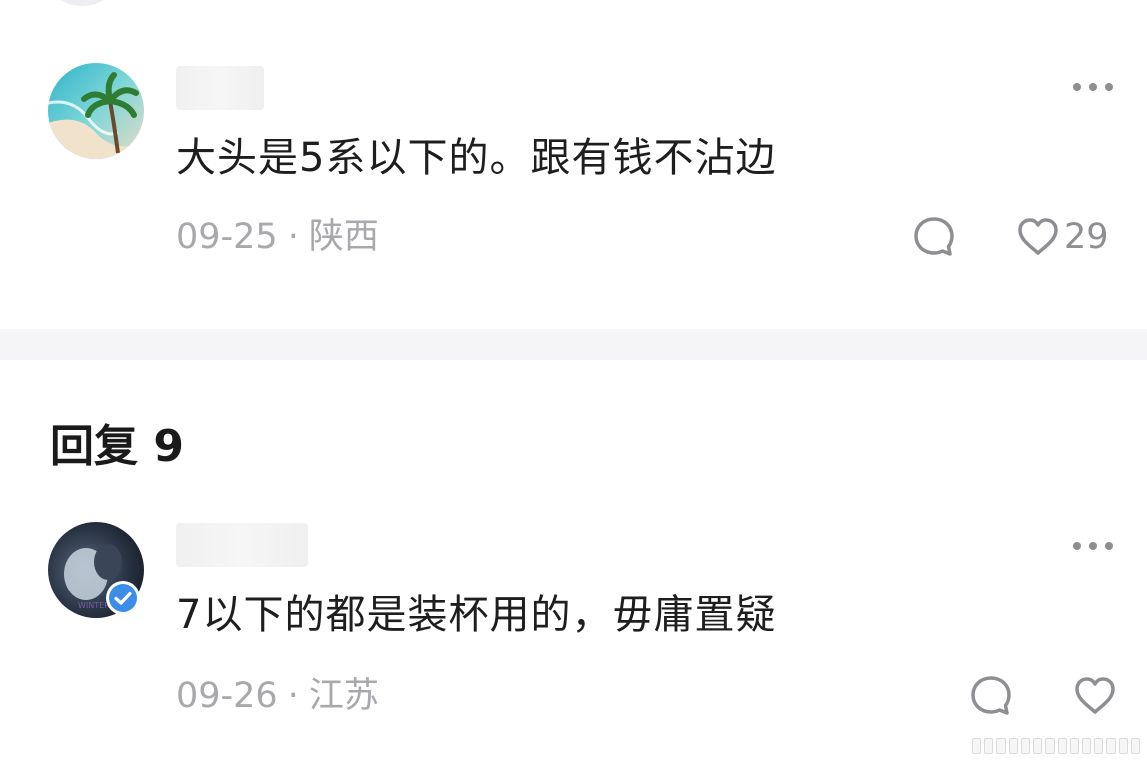 Image resolution: width=1147 pixels, height=769 pixels. Describe the element at coordinates (117, 446) in the screenshot. I see `replies-heading: 回复 9` at that location.